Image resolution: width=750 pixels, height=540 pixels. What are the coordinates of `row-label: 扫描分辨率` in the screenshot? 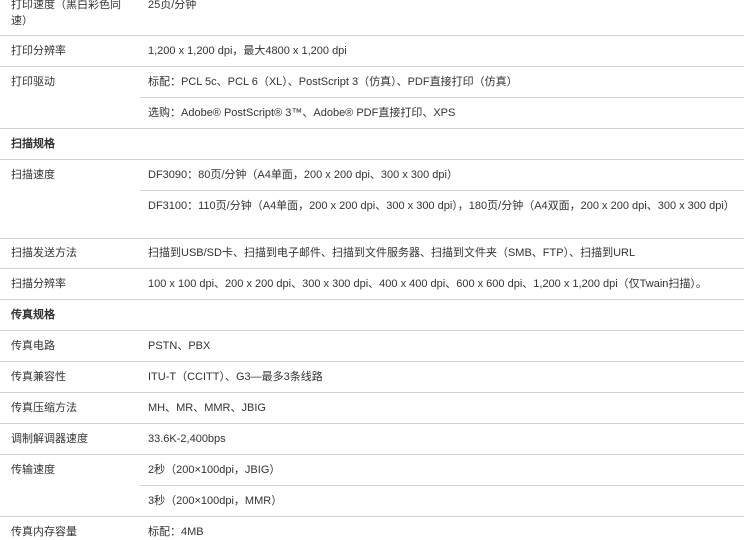 It's located at (38, 284).